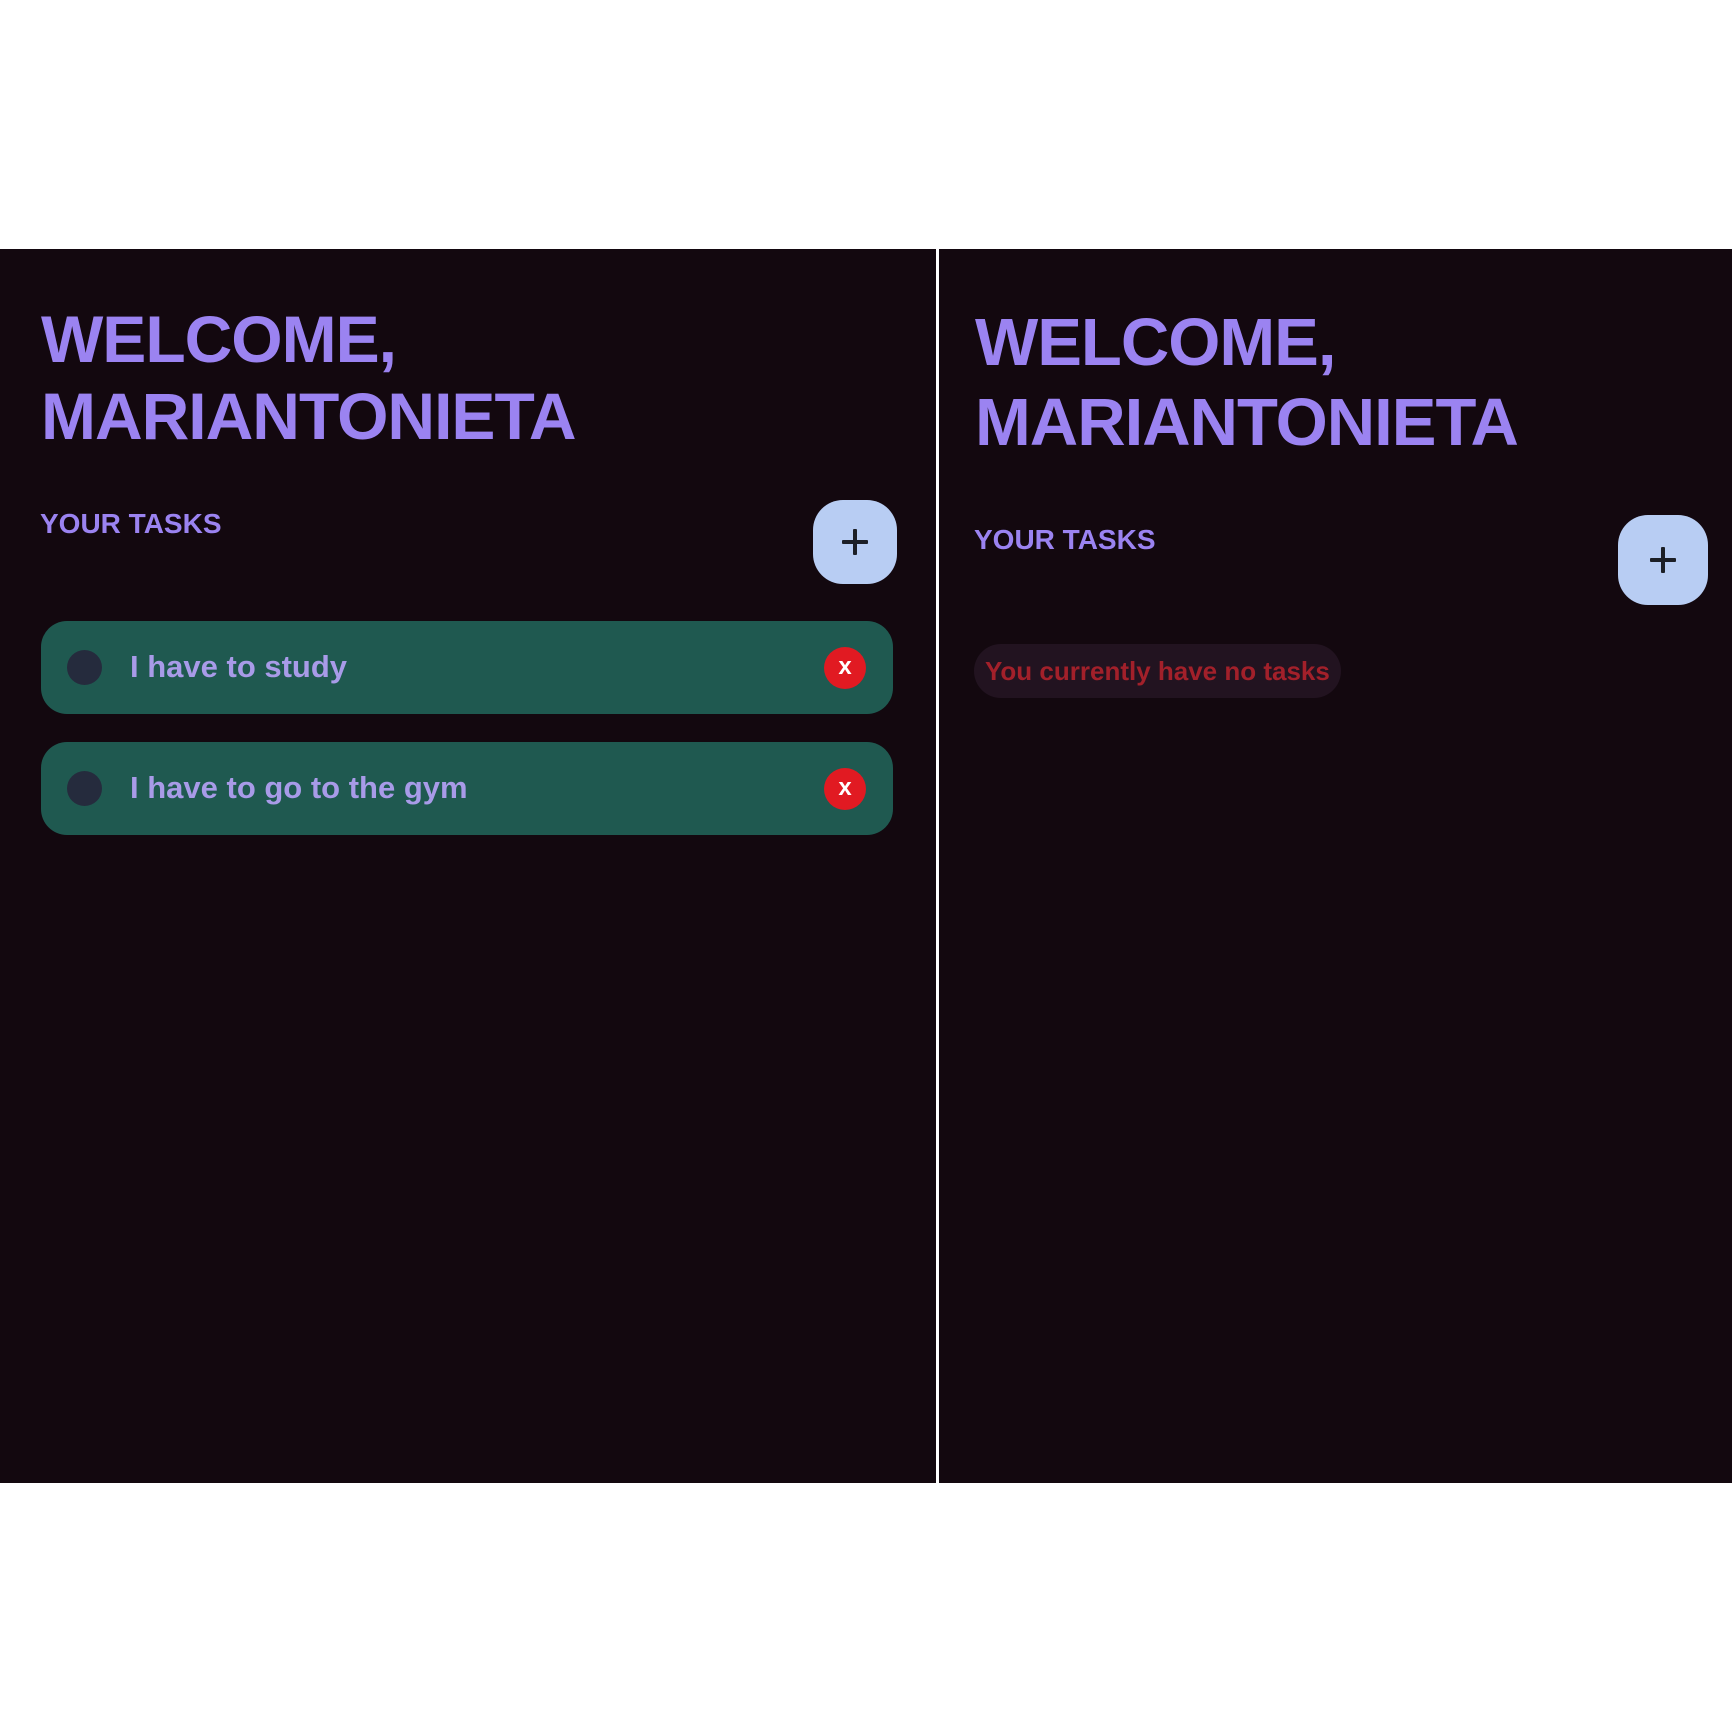 This screenshot has width=1732, height=1732. What do you see at coordinates (1157, 671) in the screenshot?
I see `empty-tasks-message: You currently have no tasks` at bounding box center [1157, 671].